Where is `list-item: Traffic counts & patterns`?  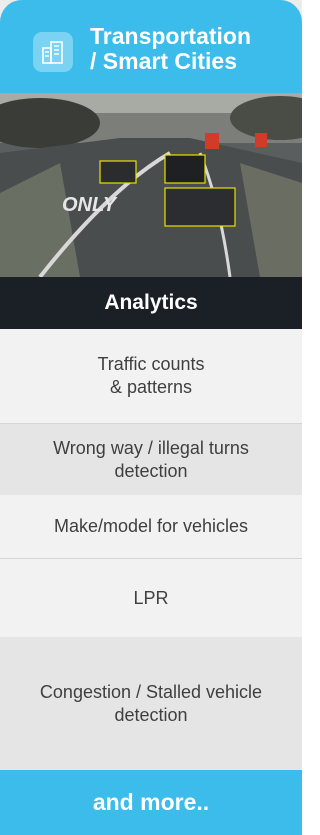 list-item: Traffic counts & patterns is located at coordinates (151, 376).